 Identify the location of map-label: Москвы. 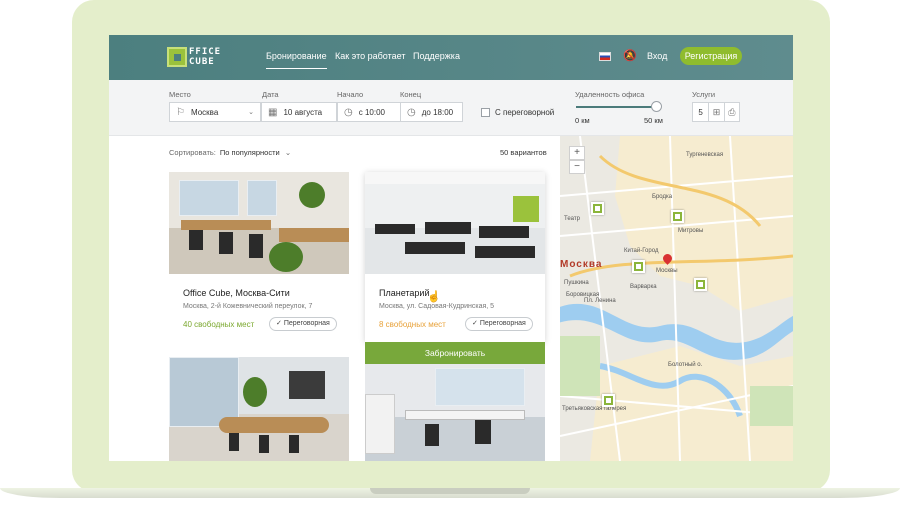
(667, 271).